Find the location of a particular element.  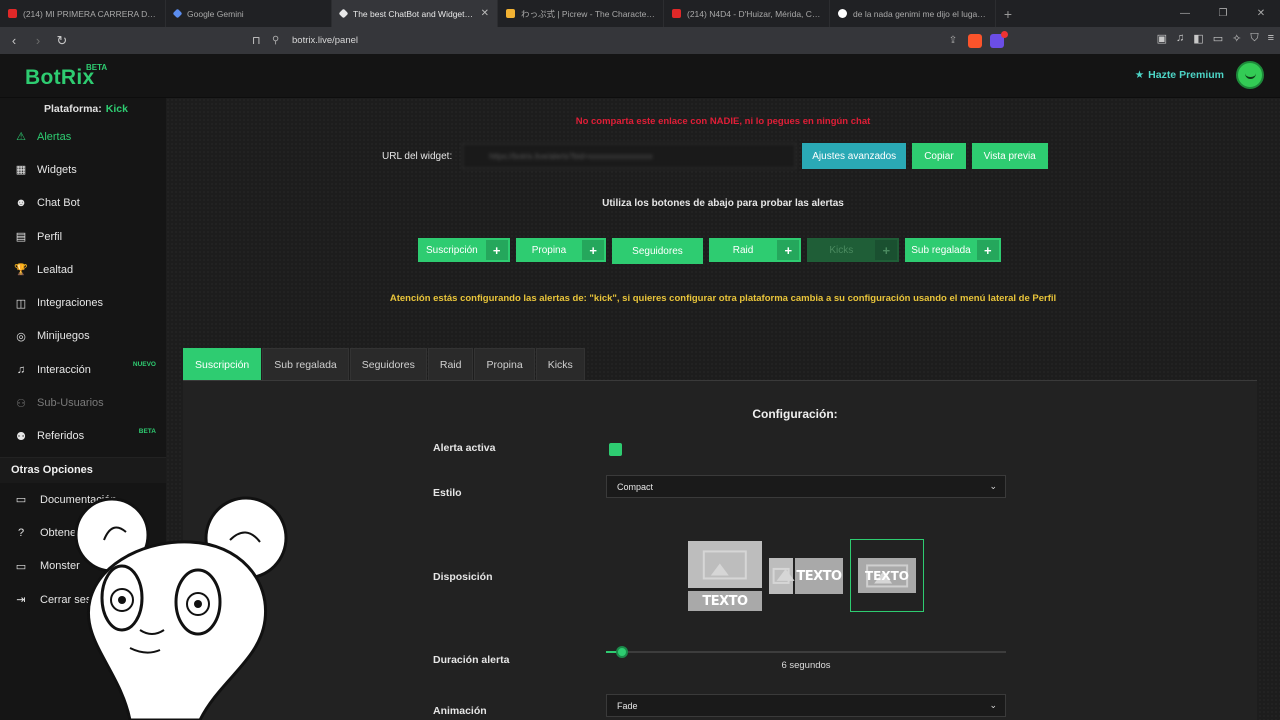

sidebar-item-ayuda: ? Obtener ayuda is located at coordinates (83, 532).